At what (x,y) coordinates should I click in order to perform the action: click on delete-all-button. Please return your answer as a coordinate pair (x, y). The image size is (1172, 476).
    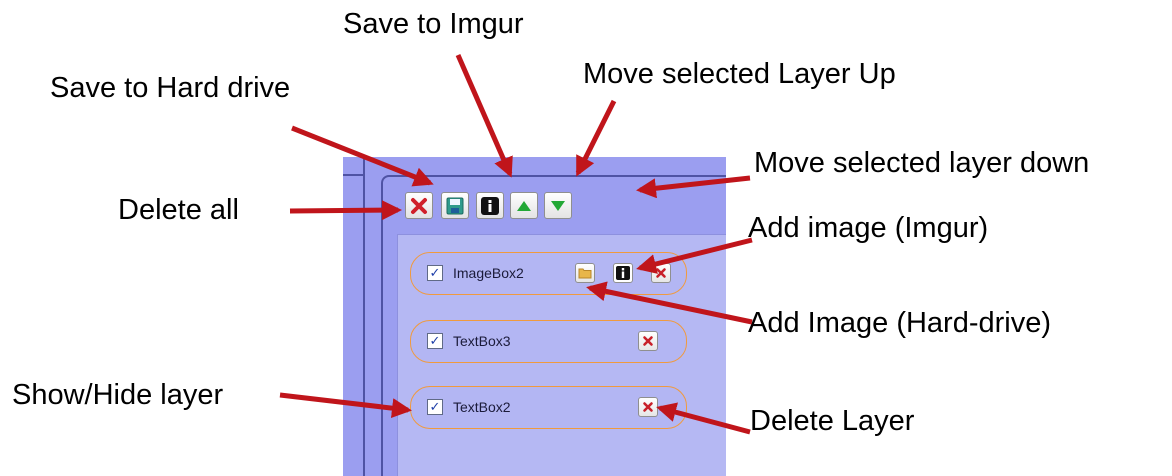
    Looking at the image, I should click on (419, 205).